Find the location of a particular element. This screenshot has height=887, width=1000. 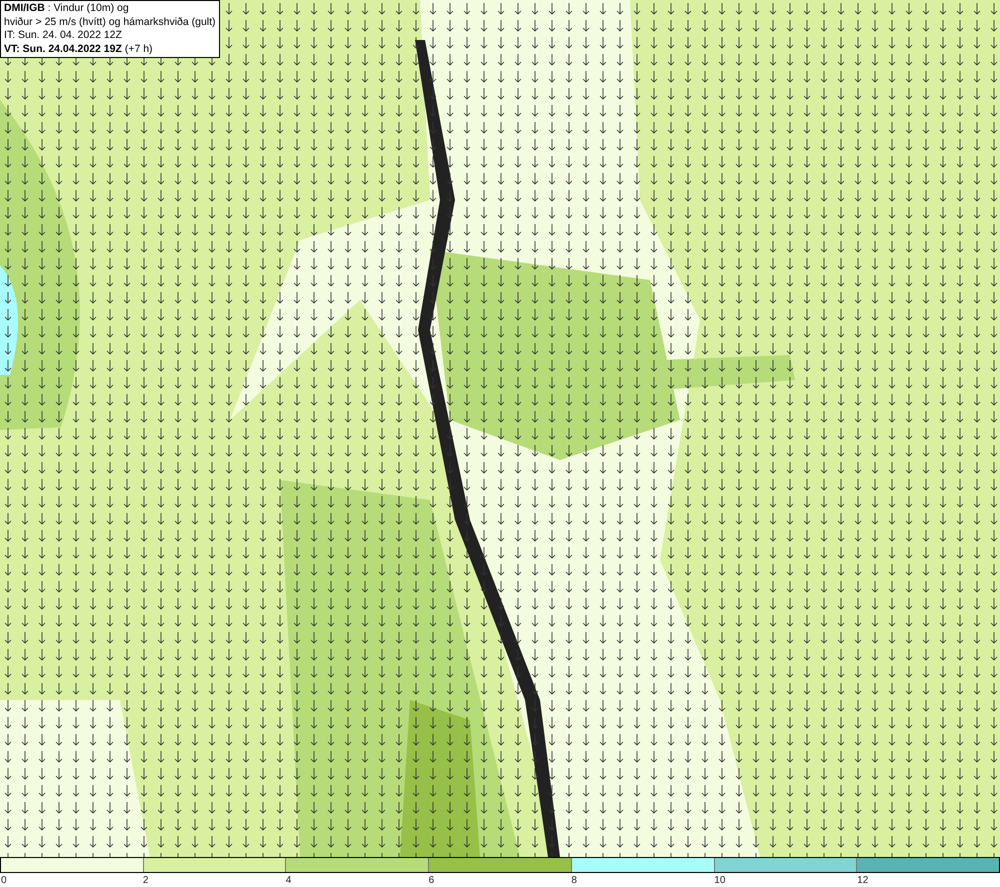

scale-tick-label: 4 is located at coordinates (289, 880).